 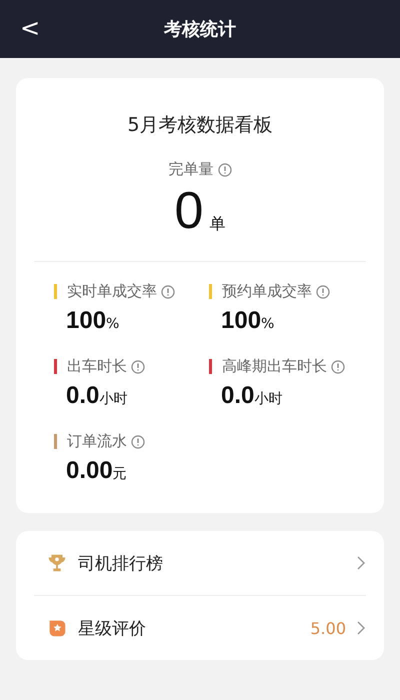 I want to click on page-title: 考核统计, so click(x=200, y=29).